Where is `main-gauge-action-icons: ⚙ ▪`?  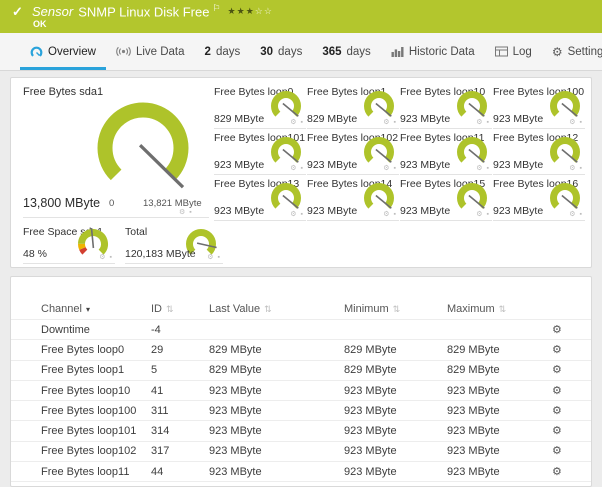
main-gauge-action-icons: ⚙ ▪ is located at coordinates (186, 212).